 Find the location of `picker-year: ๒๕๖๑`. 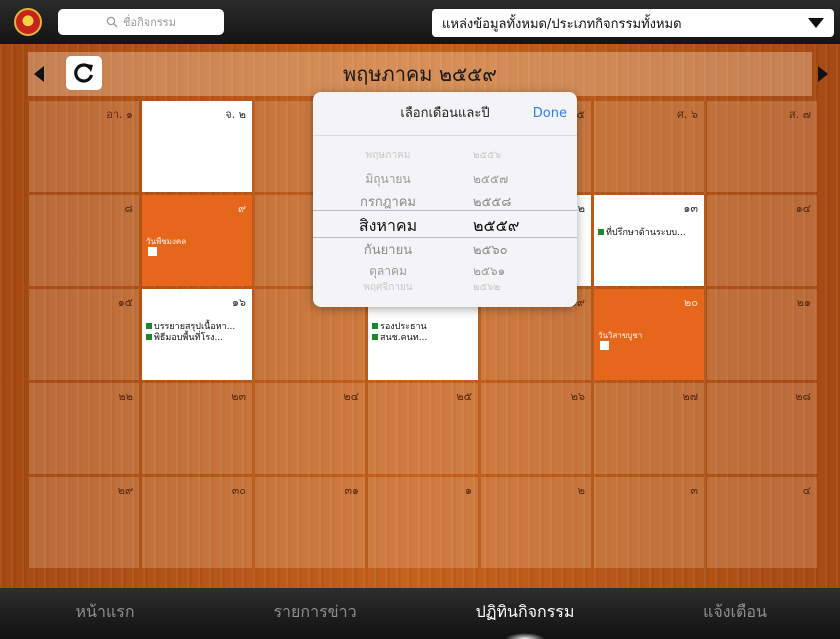

picker-year: ๒๕๖๑ is located at coordinates (489, 271).